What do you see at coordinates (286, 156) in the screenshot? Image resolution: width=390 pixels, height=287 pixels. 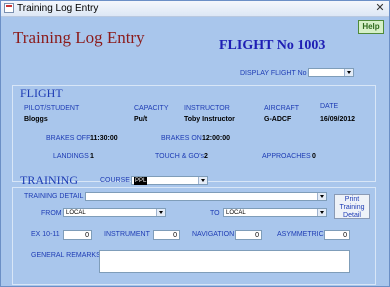 I see `approaches-label: APPROACHES` at bounding box center [286, 156].